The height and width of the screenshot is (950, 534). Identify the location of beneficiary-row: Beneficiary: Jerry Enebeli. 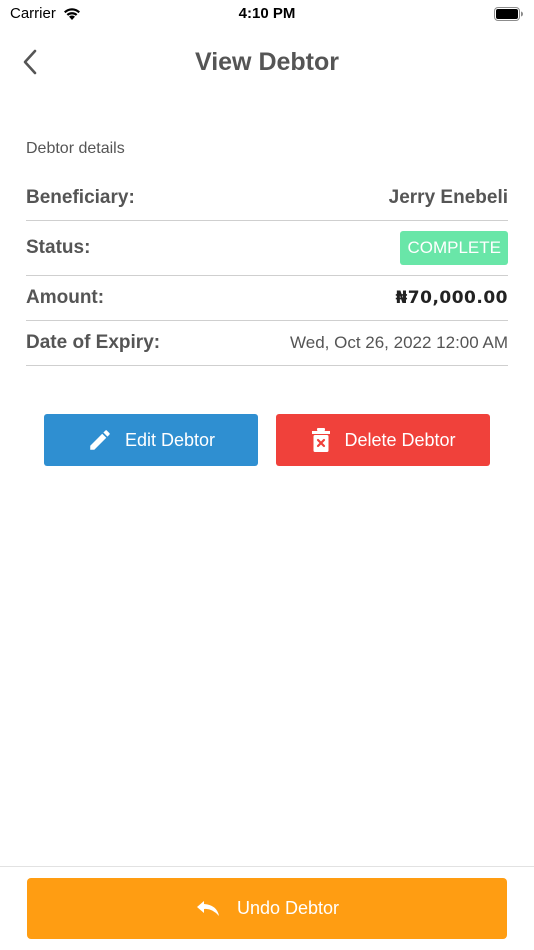
(267, 198).